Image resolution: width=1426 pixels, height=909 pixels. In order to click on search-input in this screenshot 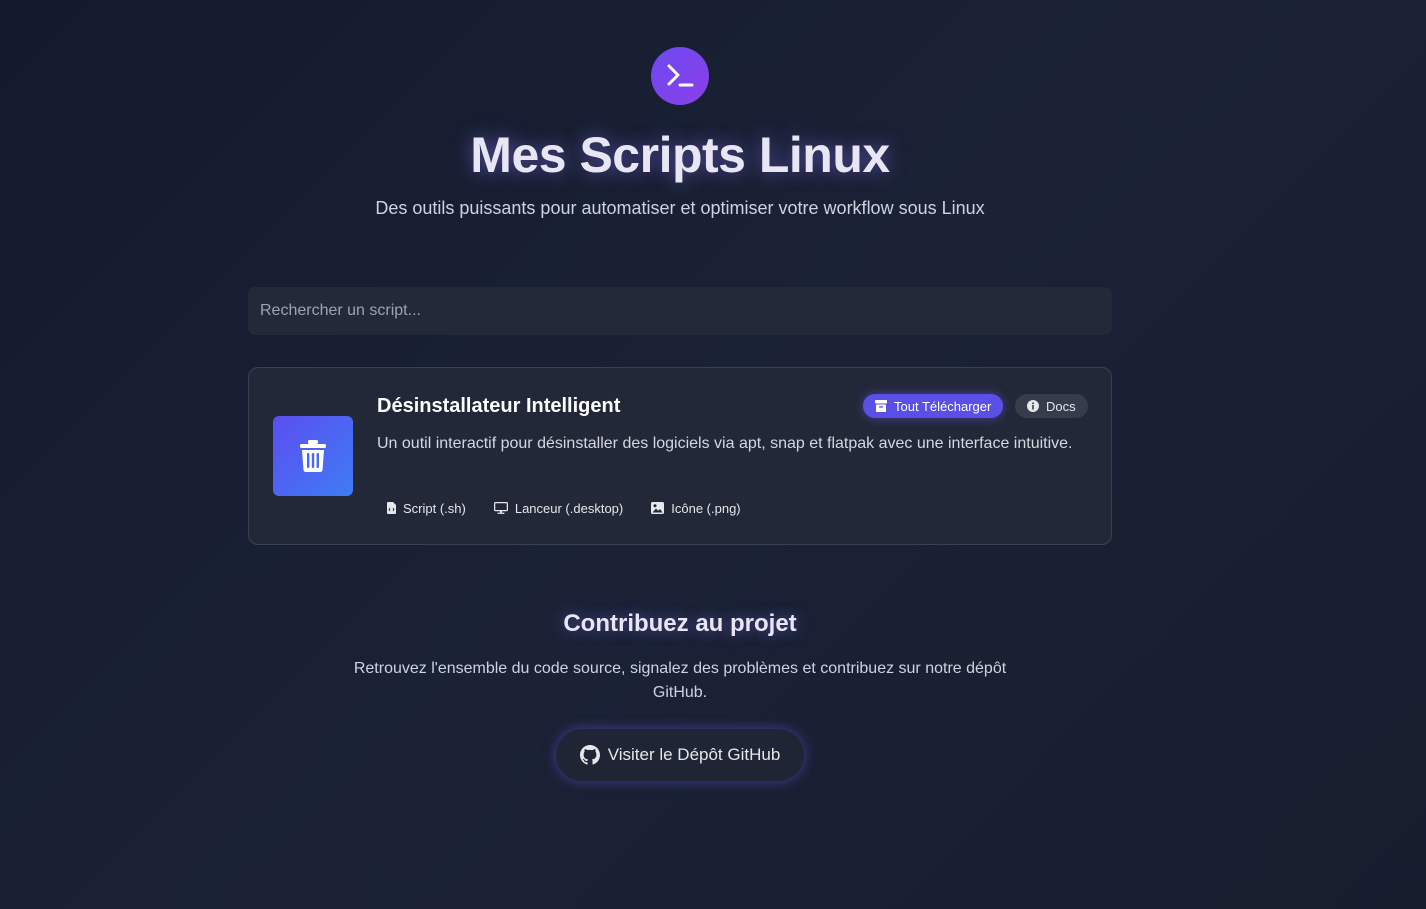, I will do `click(680, 311)`.